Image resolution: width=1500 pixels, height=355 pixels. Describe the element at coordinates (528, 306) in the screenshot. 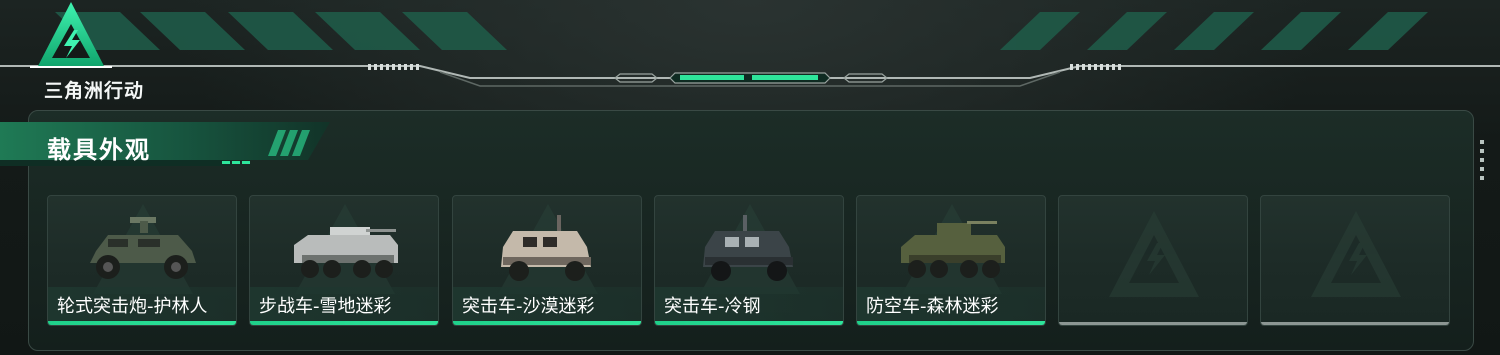

I see `skin-name: 突击车-沙漠迷彩` at that location.